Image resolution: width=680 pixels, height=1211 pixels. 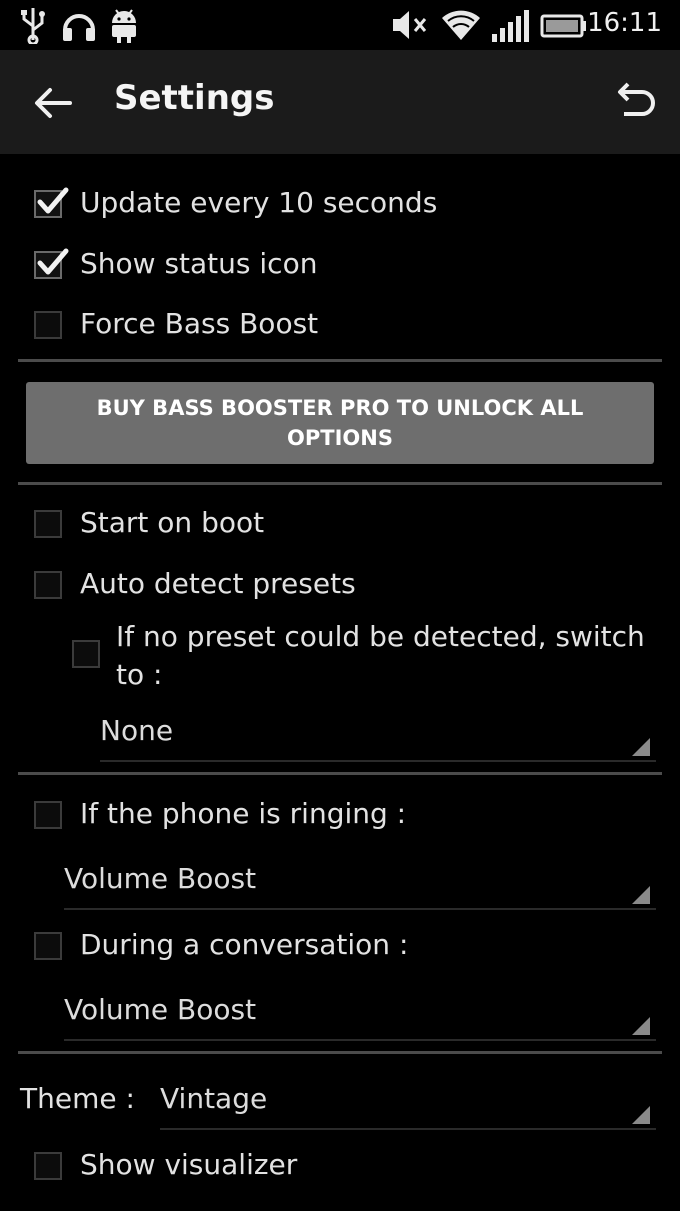 What do you see at coordinates (79, 27) in the screenshot?
I see `headphones-icon` at bounding box center [79, 27].